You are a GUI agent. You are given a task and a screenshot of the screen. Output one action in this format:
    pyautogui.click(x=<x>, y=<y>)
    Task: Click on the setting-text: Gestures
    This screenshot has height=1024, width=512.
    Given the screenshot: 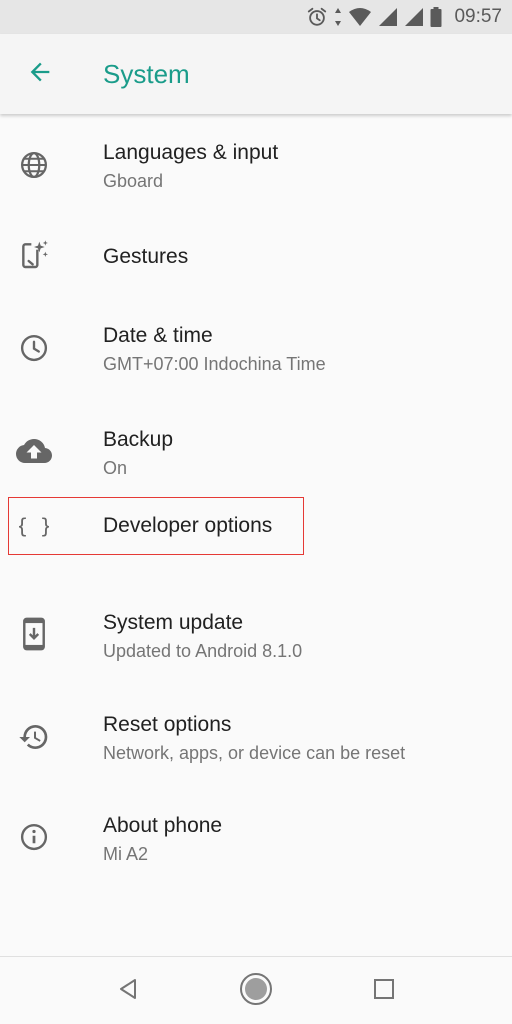 What is the action you would take?
    pyautogui.click(x=145, y=257)
    